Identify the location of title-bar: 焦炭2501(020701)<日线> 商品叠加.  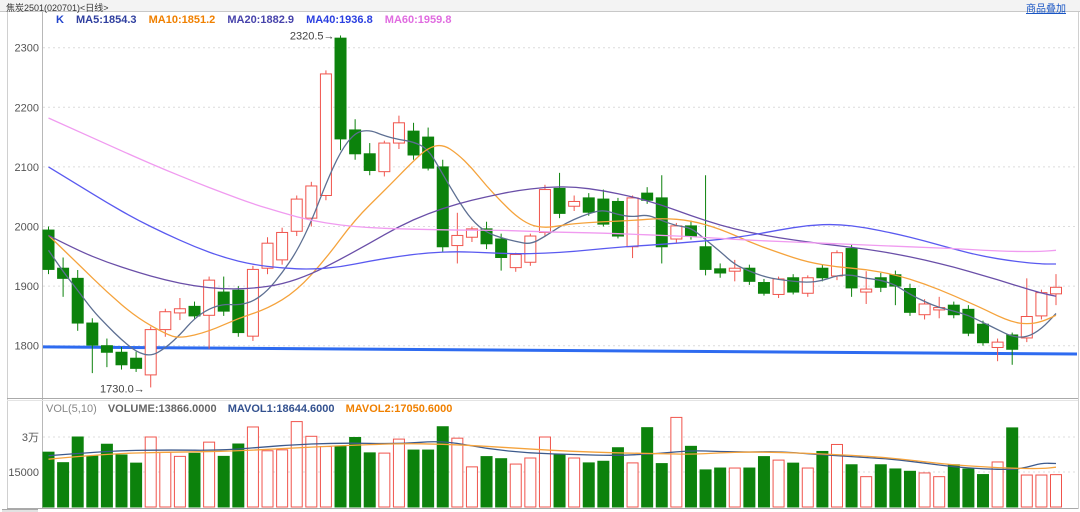
(540, 7).